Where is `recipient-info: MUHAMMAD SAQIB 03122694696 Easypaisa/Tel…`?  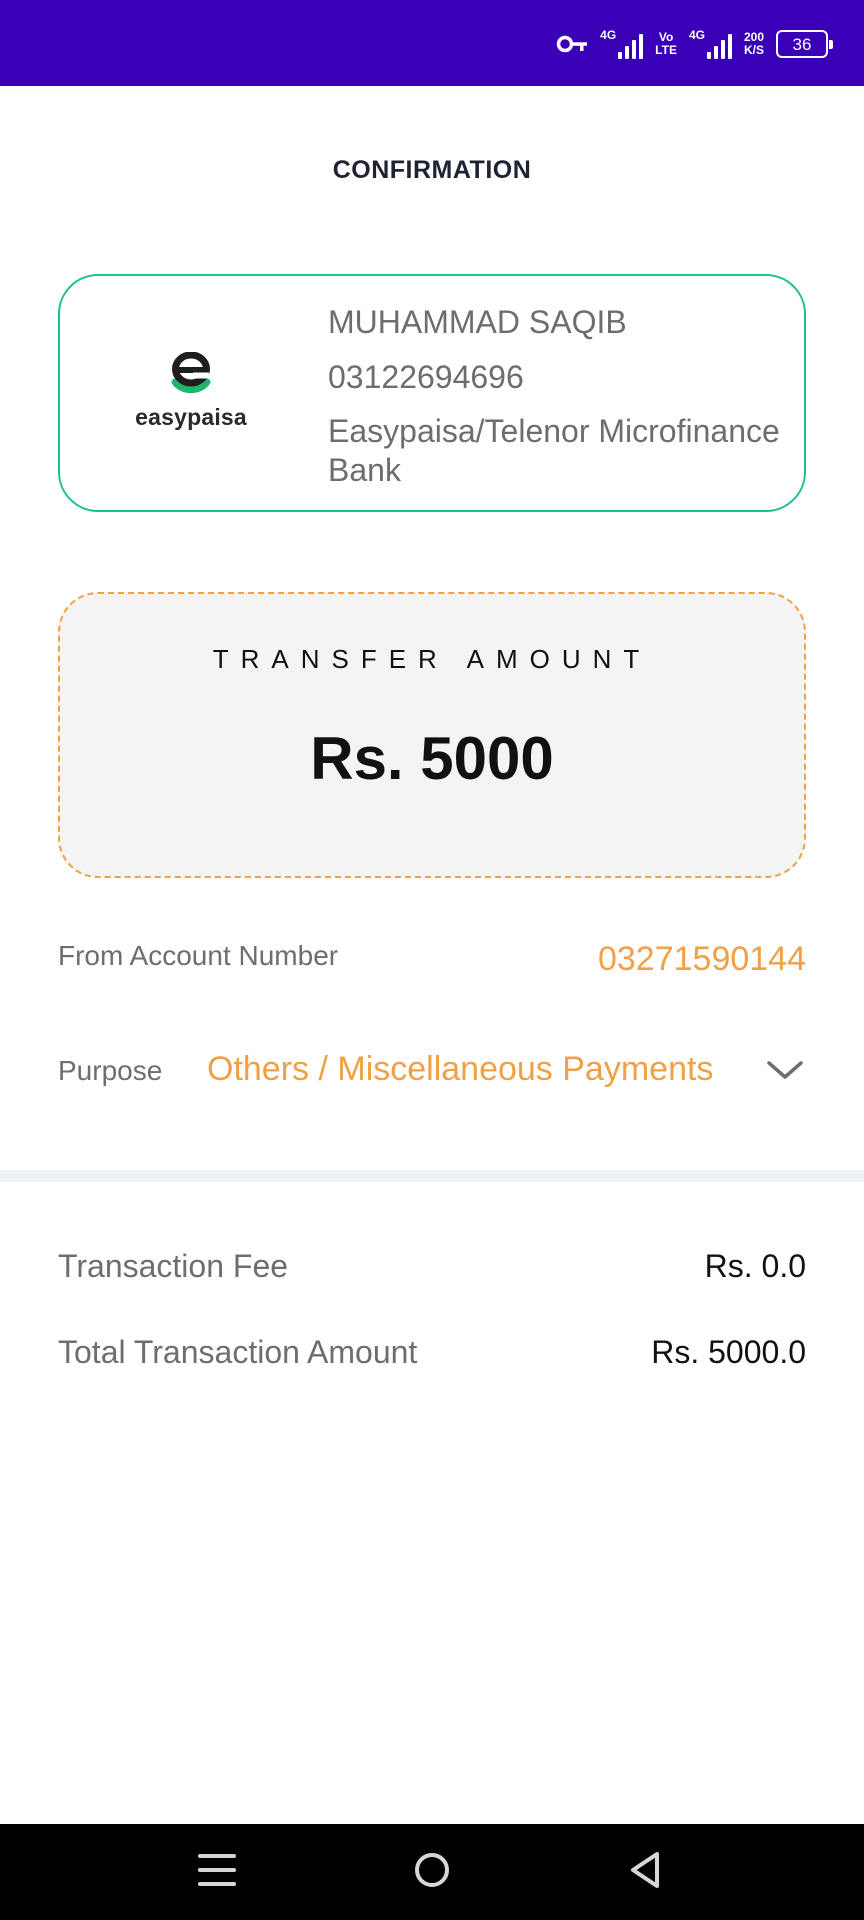
recipient-info: MUHAMMAD SAQIB 03122694696 Easypaisa/Tel… is located at coordinates (558, 403).